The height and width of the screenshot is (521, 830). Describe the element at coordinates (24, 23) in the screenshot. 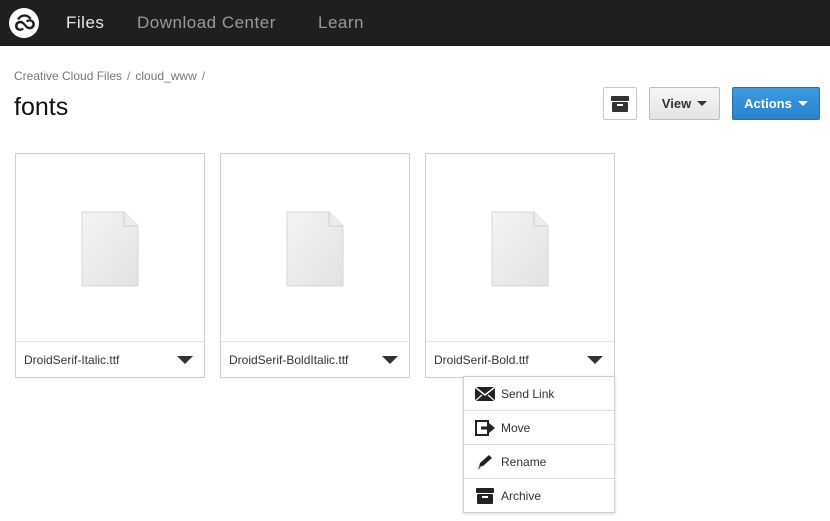

I see `creative-cloud-logo-icon` at that location.